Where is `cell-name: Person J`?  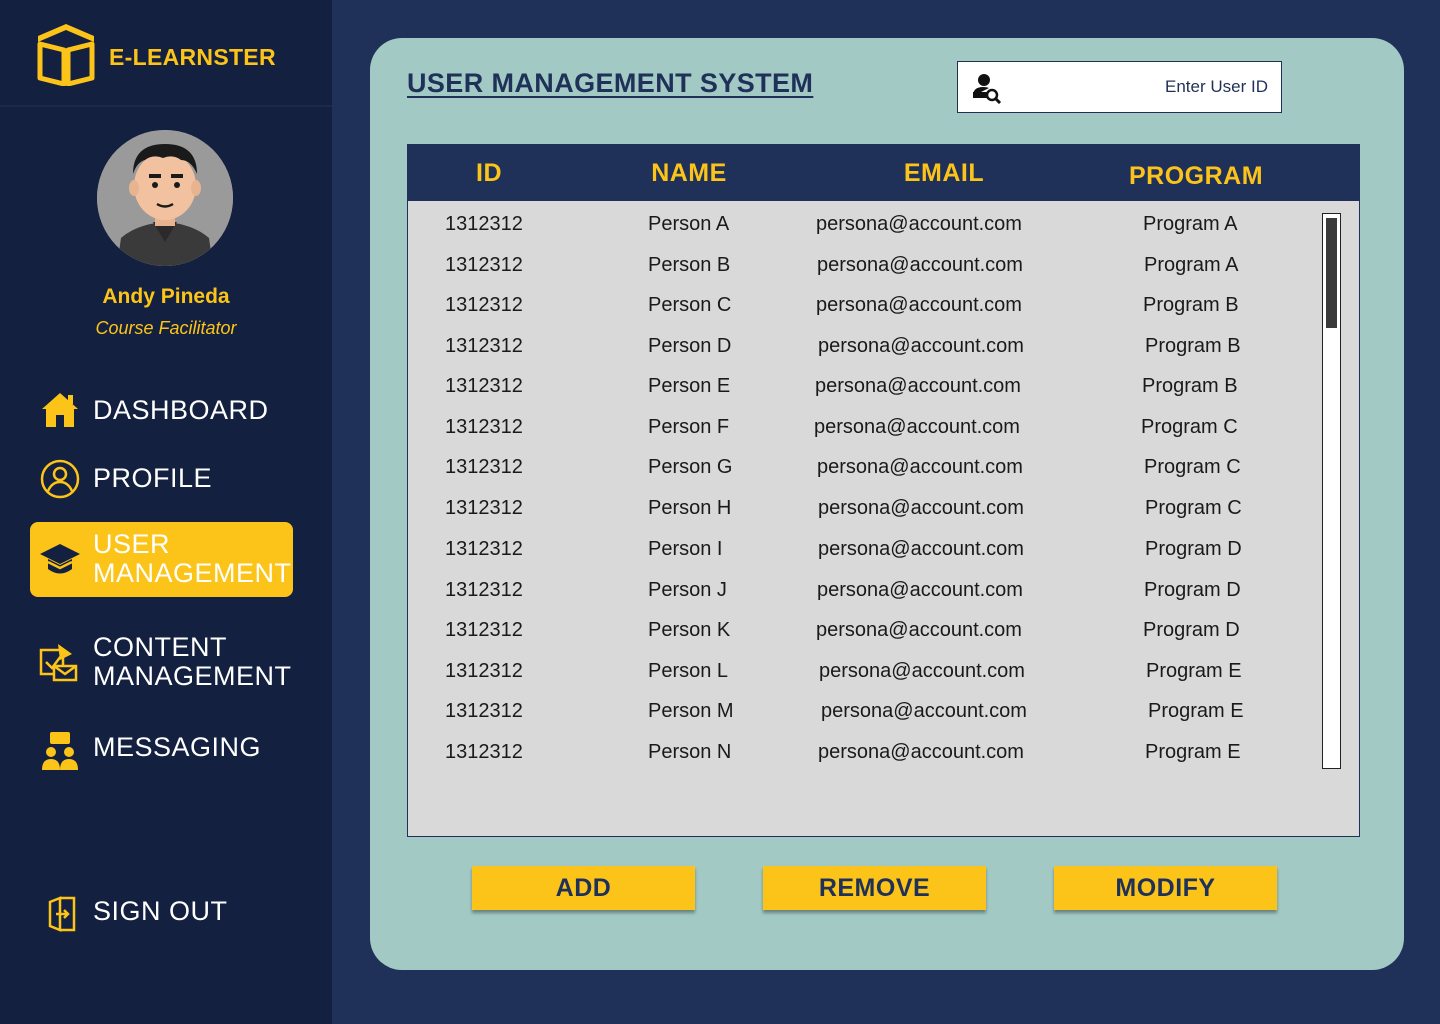
cell-name: Person J is located at coordinates (687, 590).